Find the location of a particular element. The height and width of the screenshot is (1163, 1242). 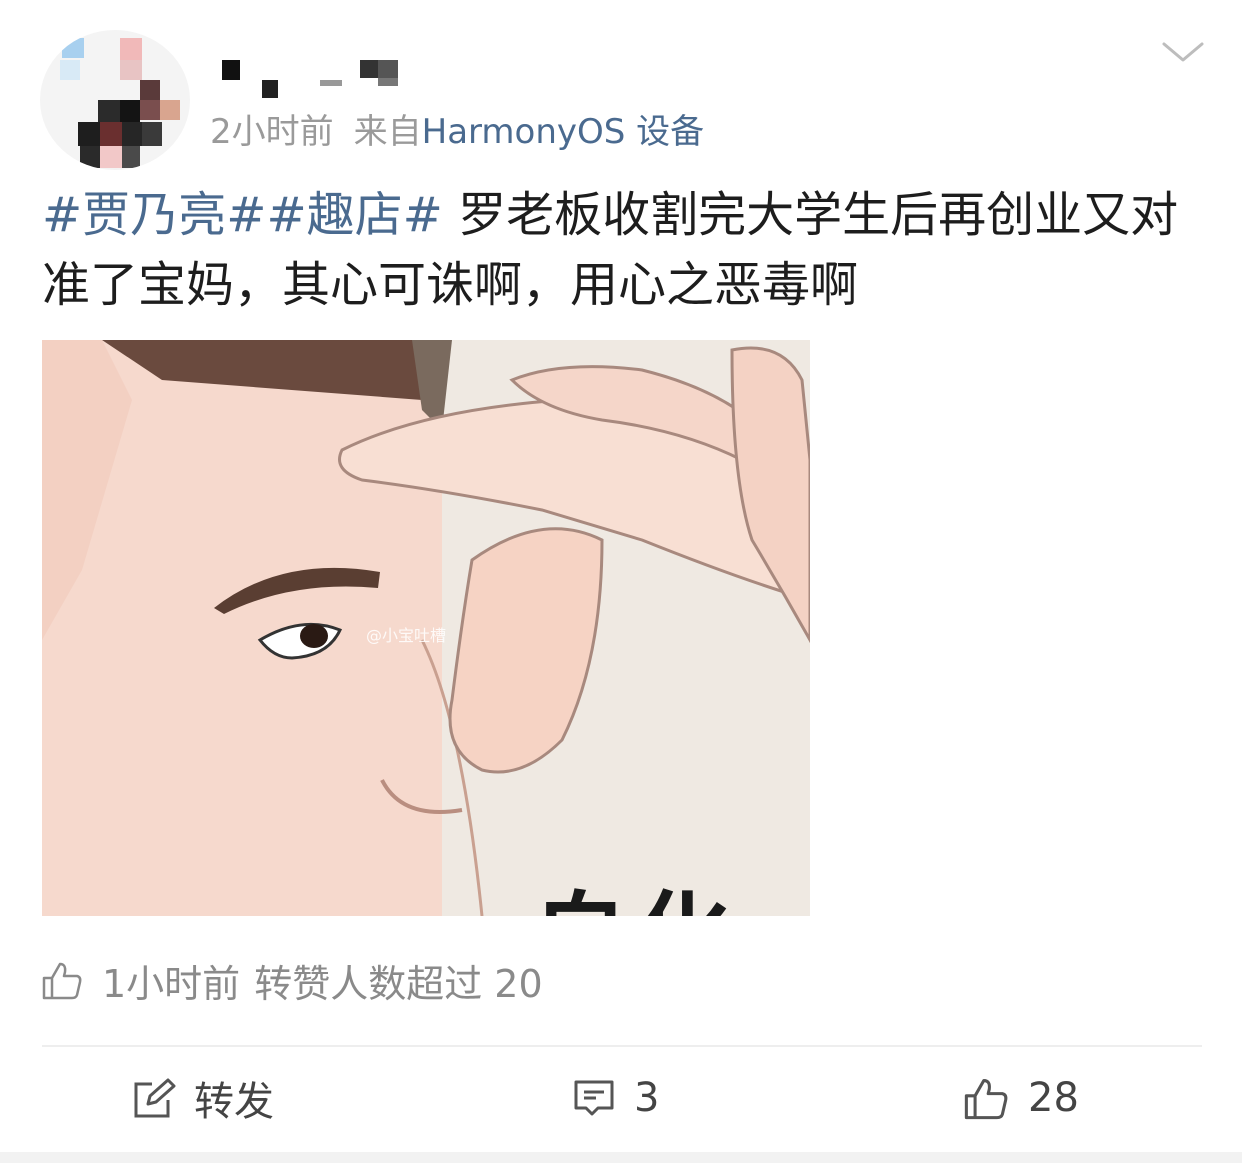

info-text: 转赞人数超过 20 is located at coordinates (398, 983).